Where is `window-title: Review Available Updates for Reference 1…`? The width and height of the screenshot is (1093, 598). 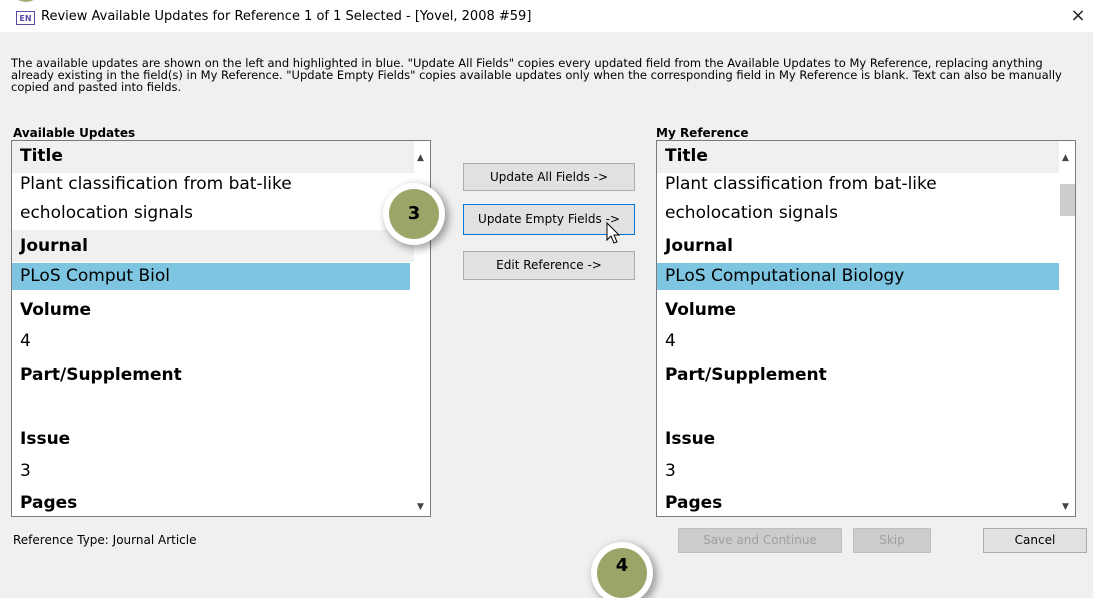 window-title: Review Available Updates for Reference 1… is located at coordinates (286, 16).